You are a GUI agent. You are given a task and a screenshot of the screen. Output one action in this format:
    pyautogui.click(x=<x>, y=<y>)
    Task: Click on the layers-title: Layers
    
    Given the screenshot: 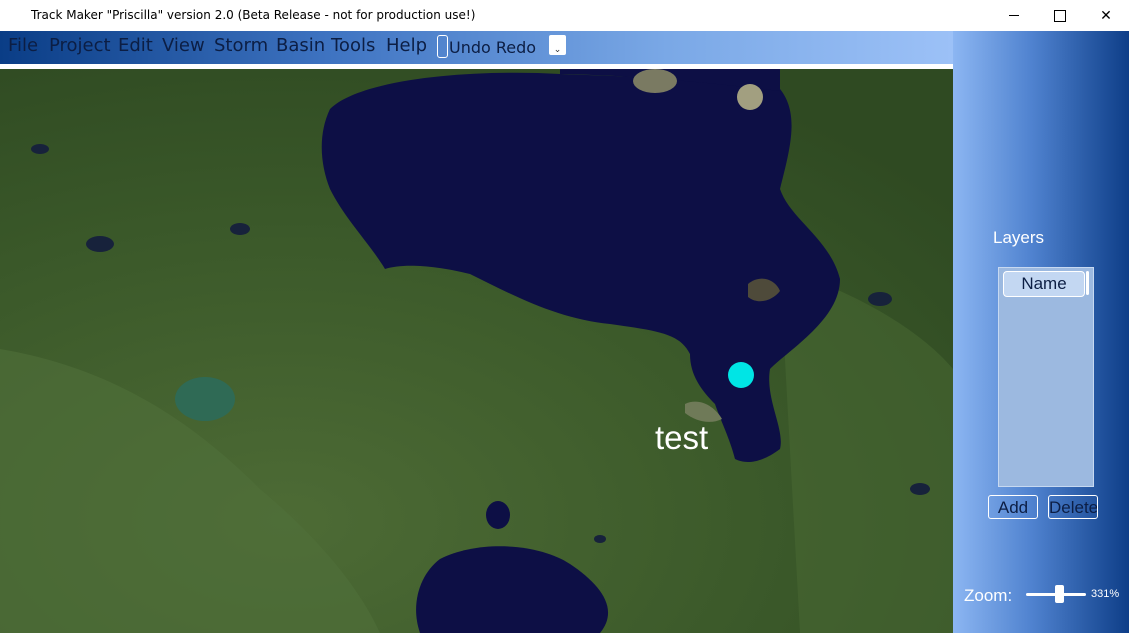 What is the action you would take?
    pyautogui.click(x=1019, y=237)
    